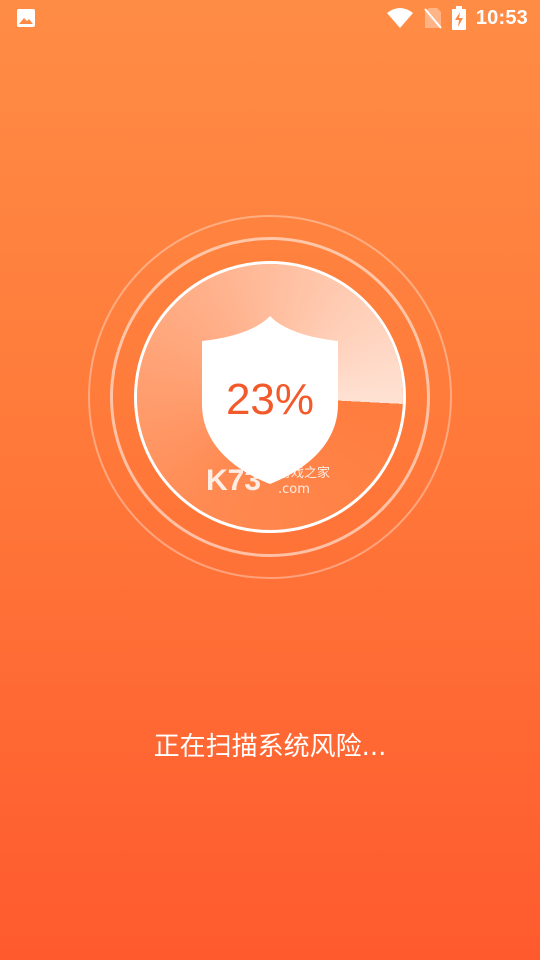 This screenshot has height=960, width=540. I want to click on k73-watermark: K73 游戏之家 .com, so click(268, 480).